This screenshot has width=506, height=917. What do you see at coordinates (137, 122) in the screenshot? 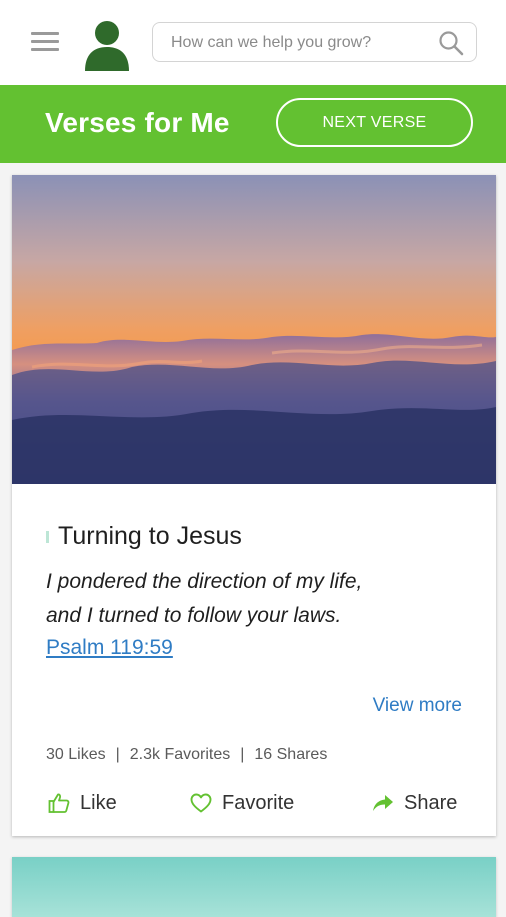
I see `page-title: Verses for Me` at bounding box center [137, 122].